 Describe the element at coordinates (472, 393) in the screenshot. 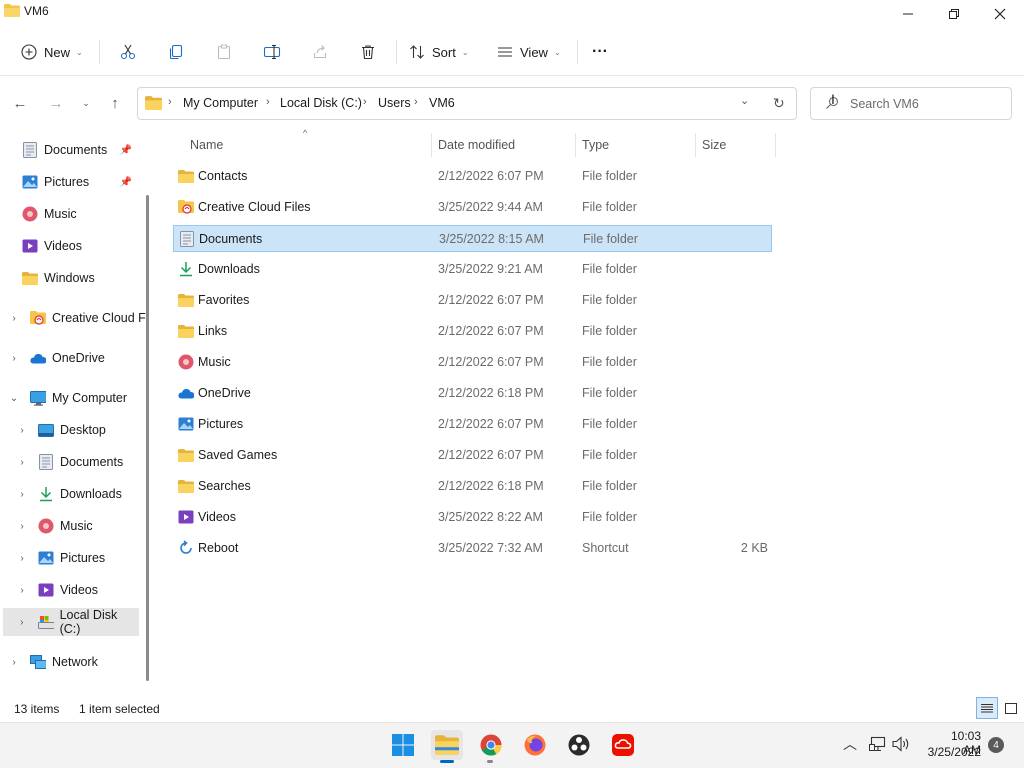

I see `list-item: OneDrive 2/12/2022 6:18 PM File folder` at that location.